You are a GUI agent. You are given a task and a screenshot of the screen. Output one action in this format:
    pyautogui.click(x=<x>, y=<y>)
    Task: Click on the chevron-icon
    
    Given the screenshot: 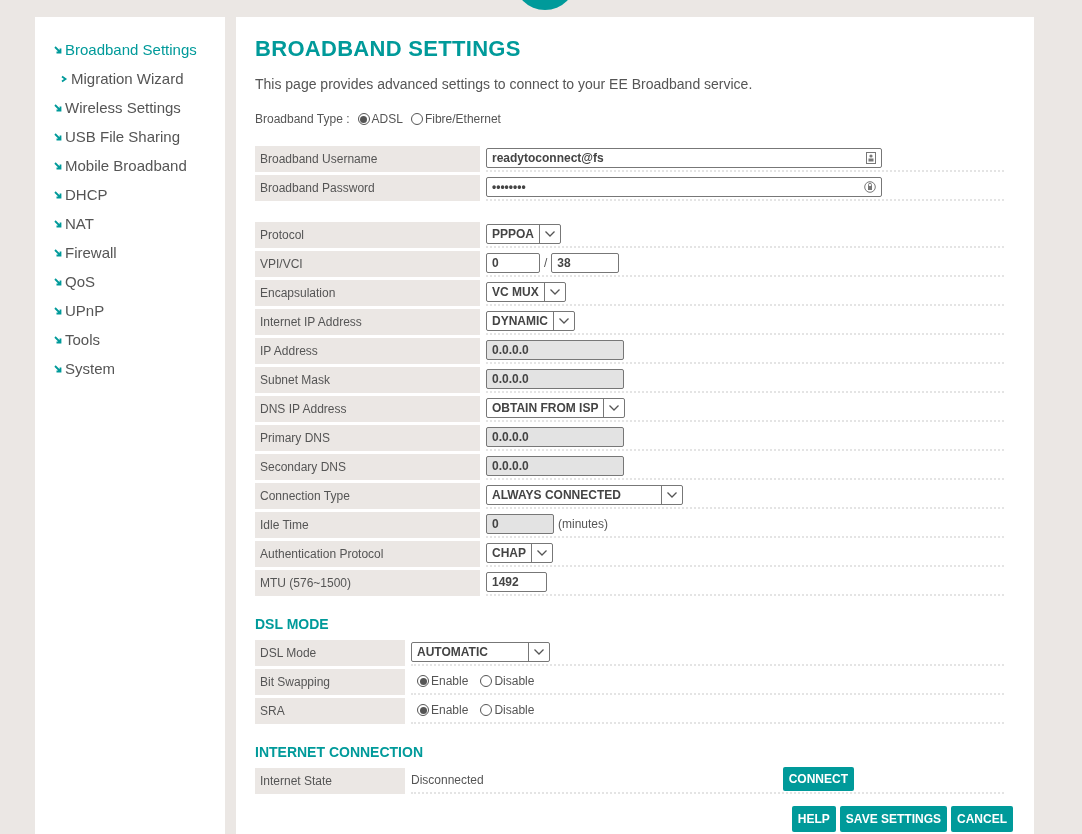 What is the action you would take?
    pyautogui.click(x=64, y=78)
    